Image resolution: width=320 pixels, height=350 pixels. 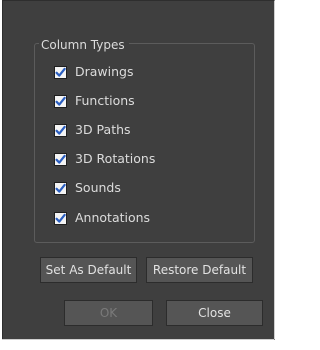 I want to click on sounds-checkbox-row: Sounds, so click(x=87, y=188).